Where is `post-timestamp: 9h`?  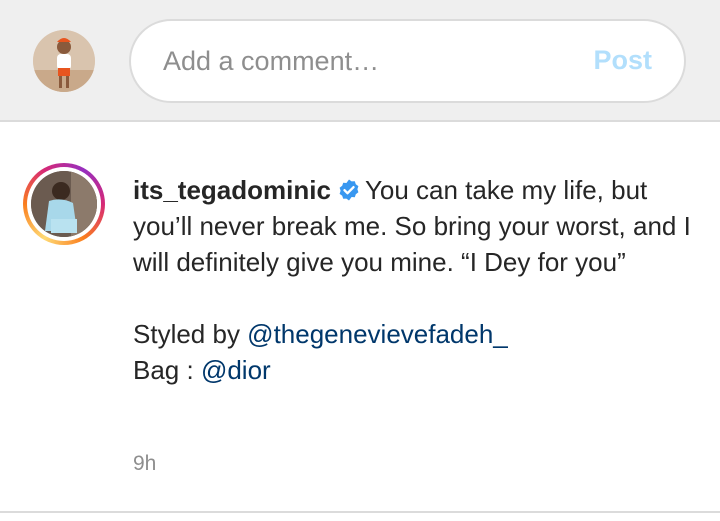 post-timestamp: 9h is located at coordinates (144, 464).